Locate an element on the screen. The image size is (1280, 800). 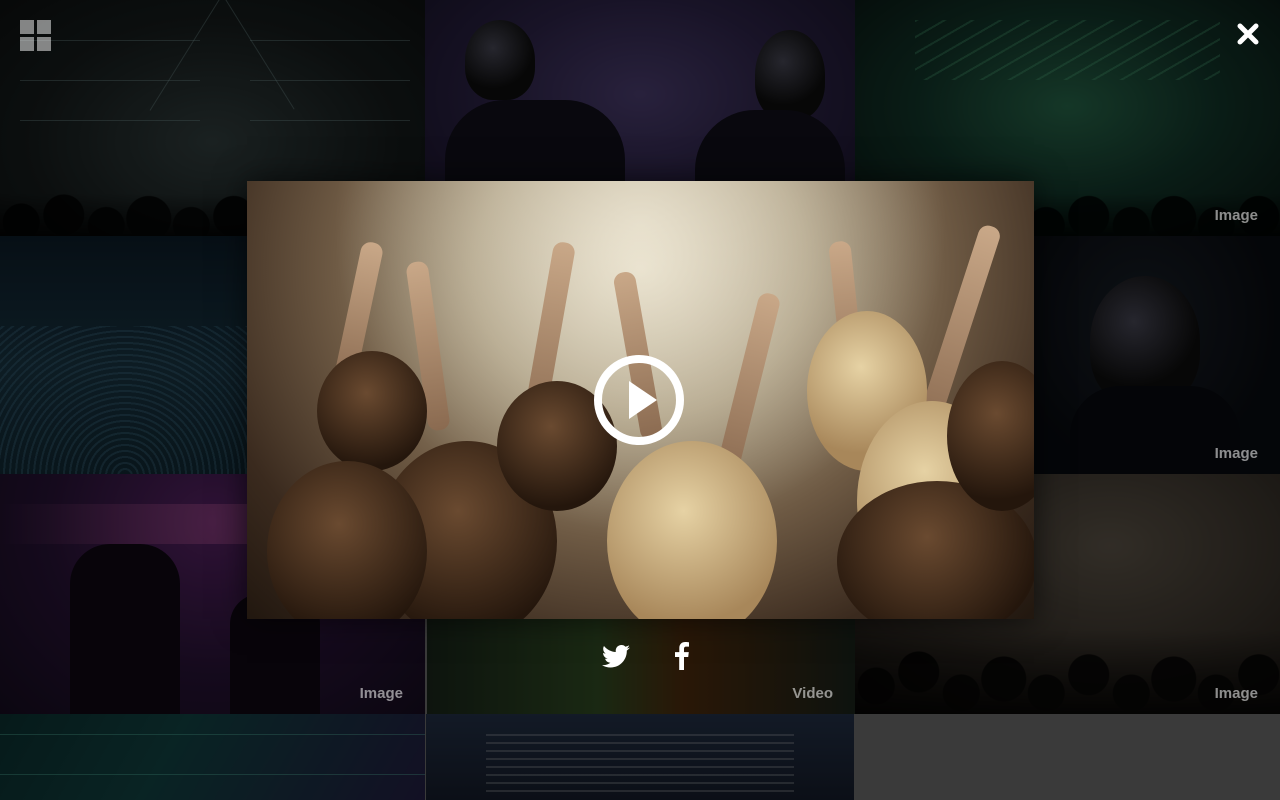
close-icon is located at coordinates (1248, 34).